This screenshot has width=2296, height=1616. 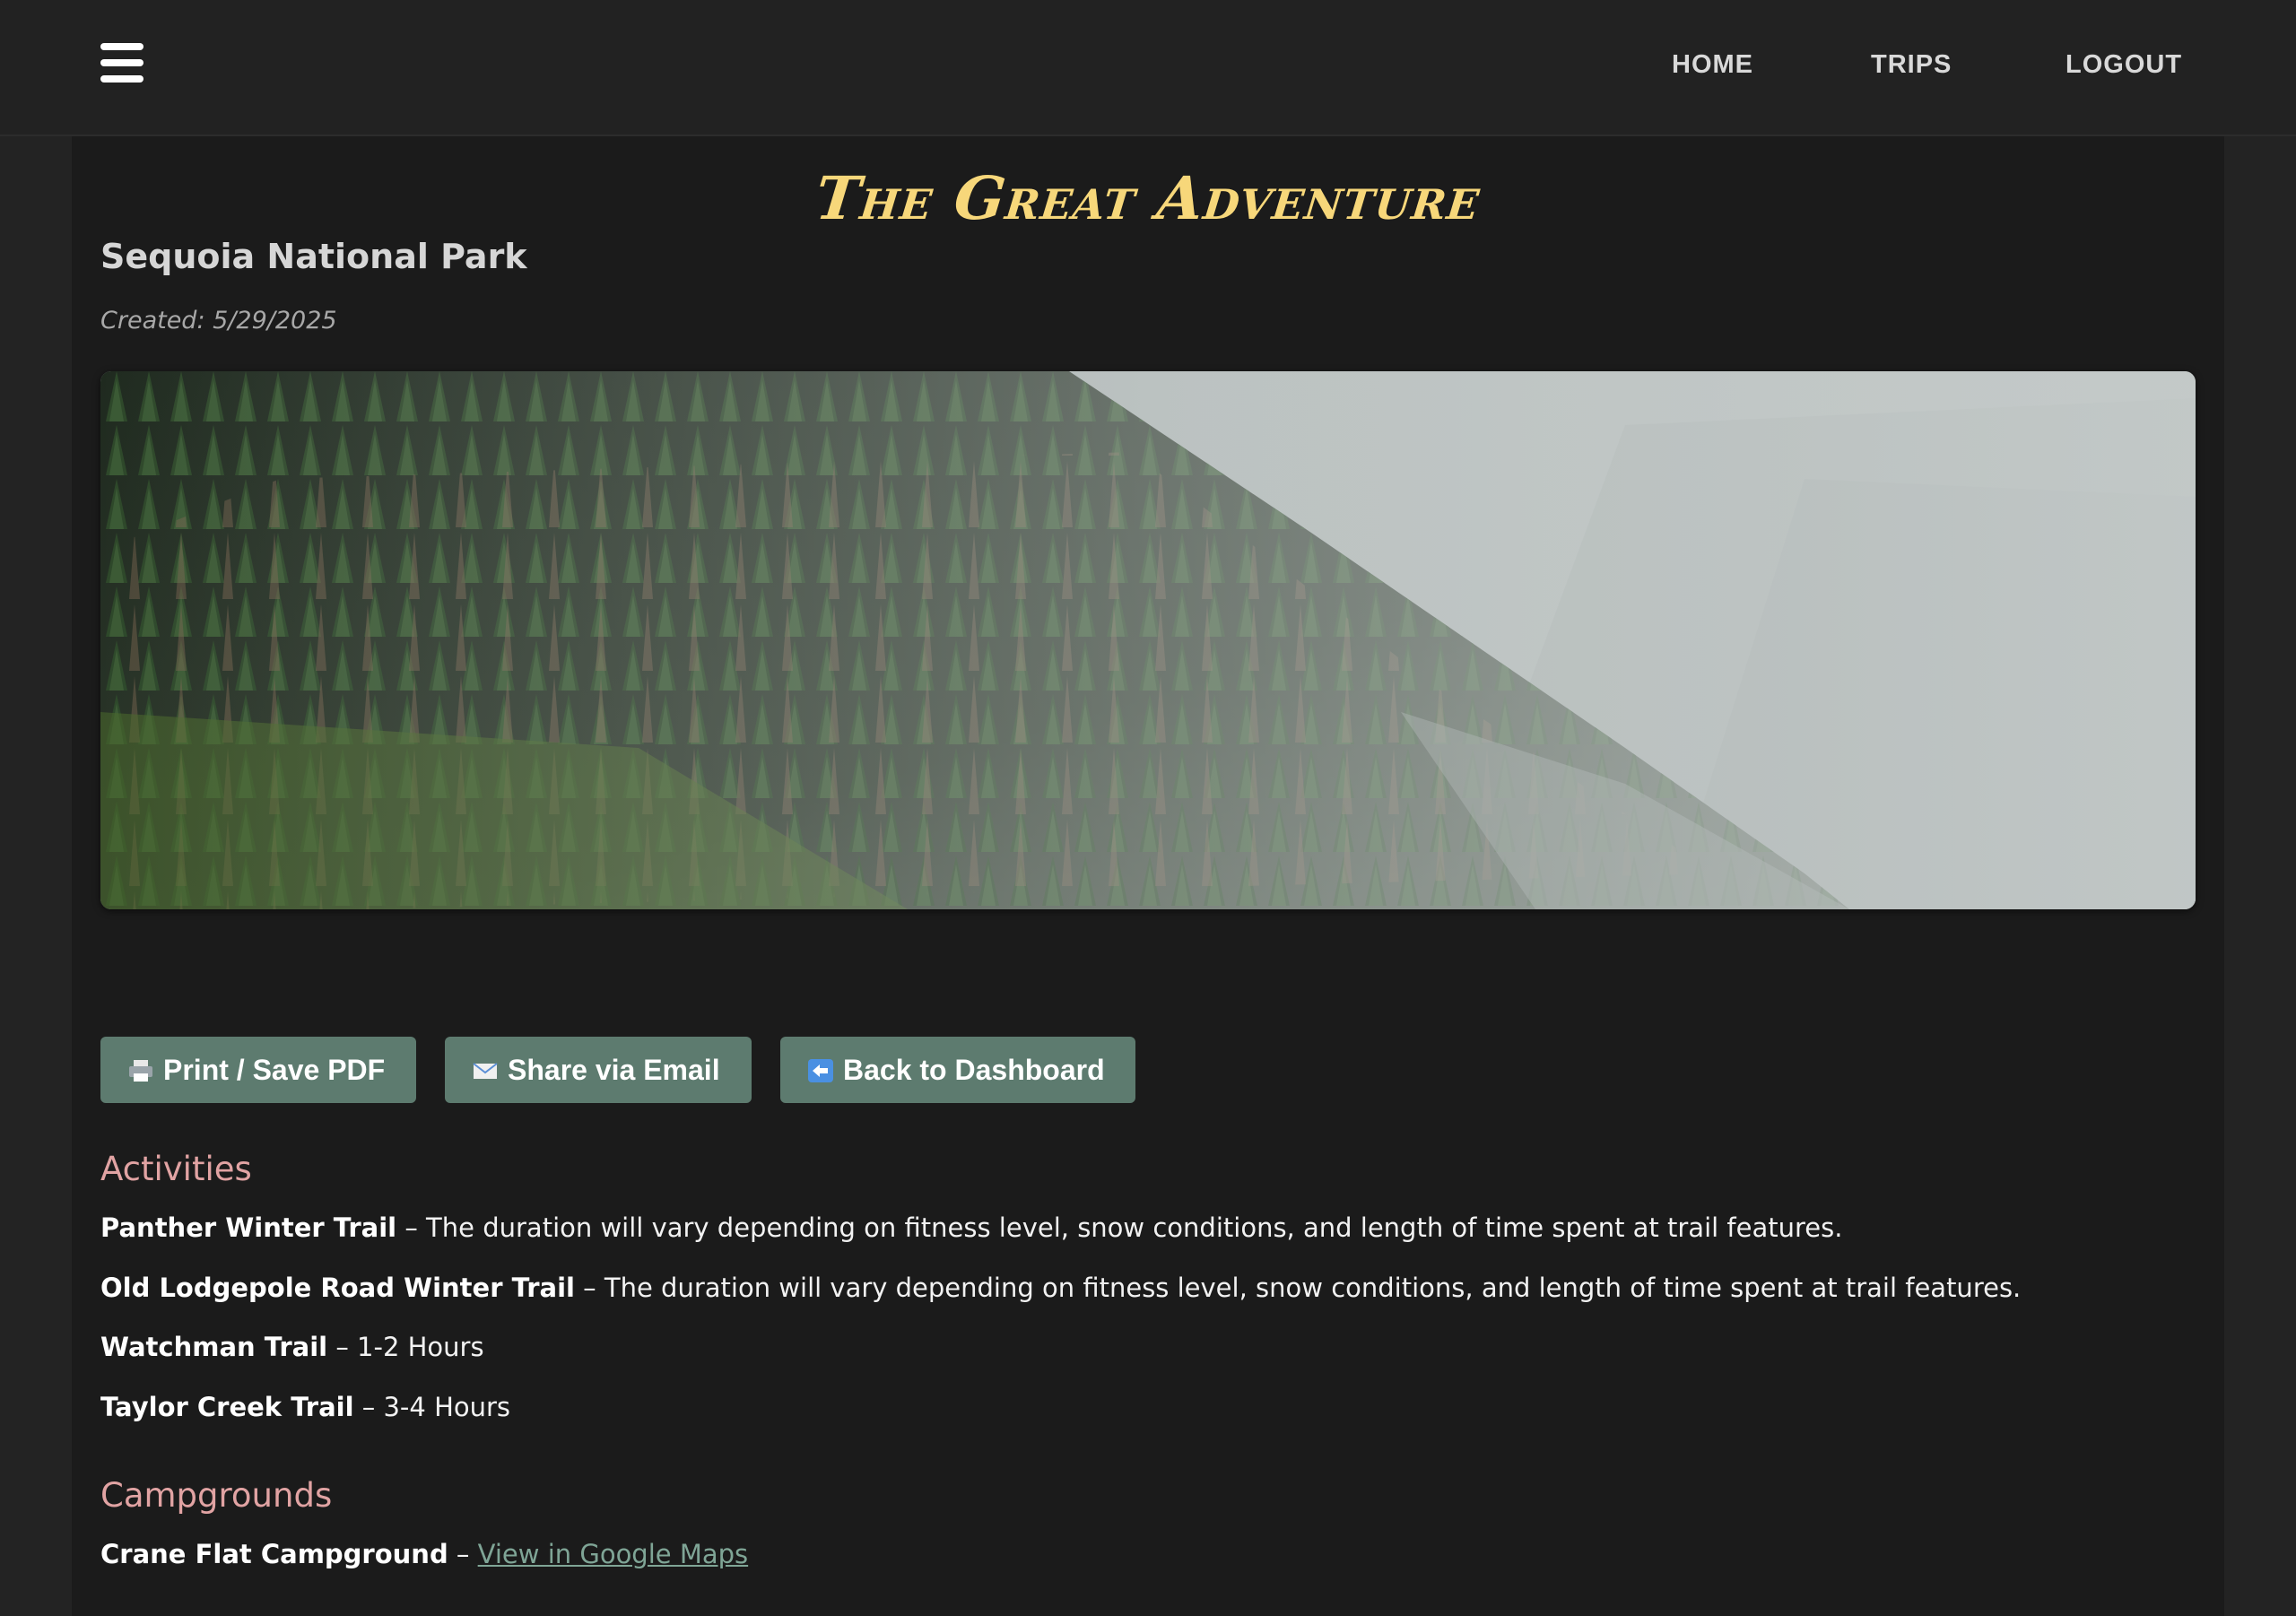 I want to click on campgrounds-heading: Campgrounds, so click(x=216, y=1495).